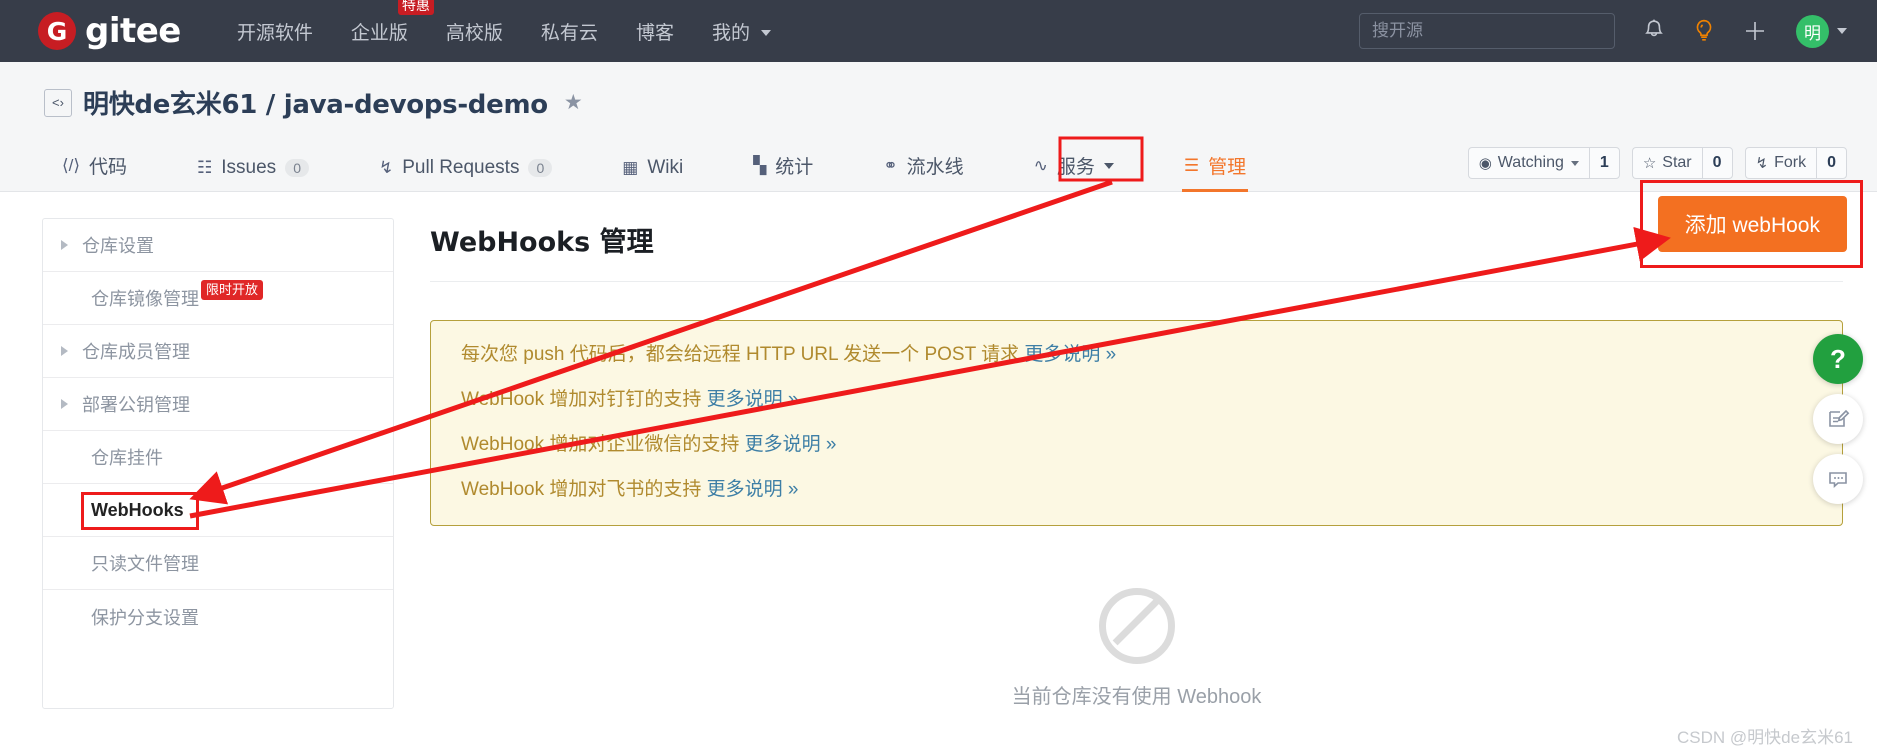  I want to click on tab-pipeline: ⚭ 流水线, so click(923, 171).